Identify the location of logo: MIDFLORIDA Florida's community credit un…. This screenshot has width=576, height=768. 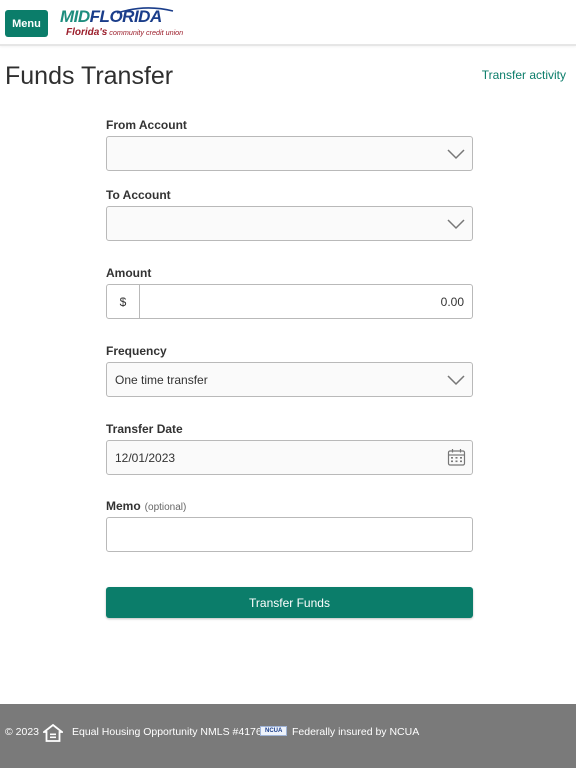
(121, 24).